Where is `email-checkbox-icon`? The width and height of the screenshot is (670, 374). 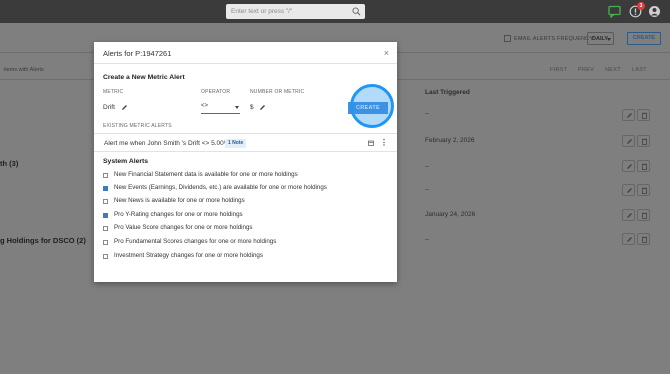 email-checkbox-icon is located at coordinates (507, 38).